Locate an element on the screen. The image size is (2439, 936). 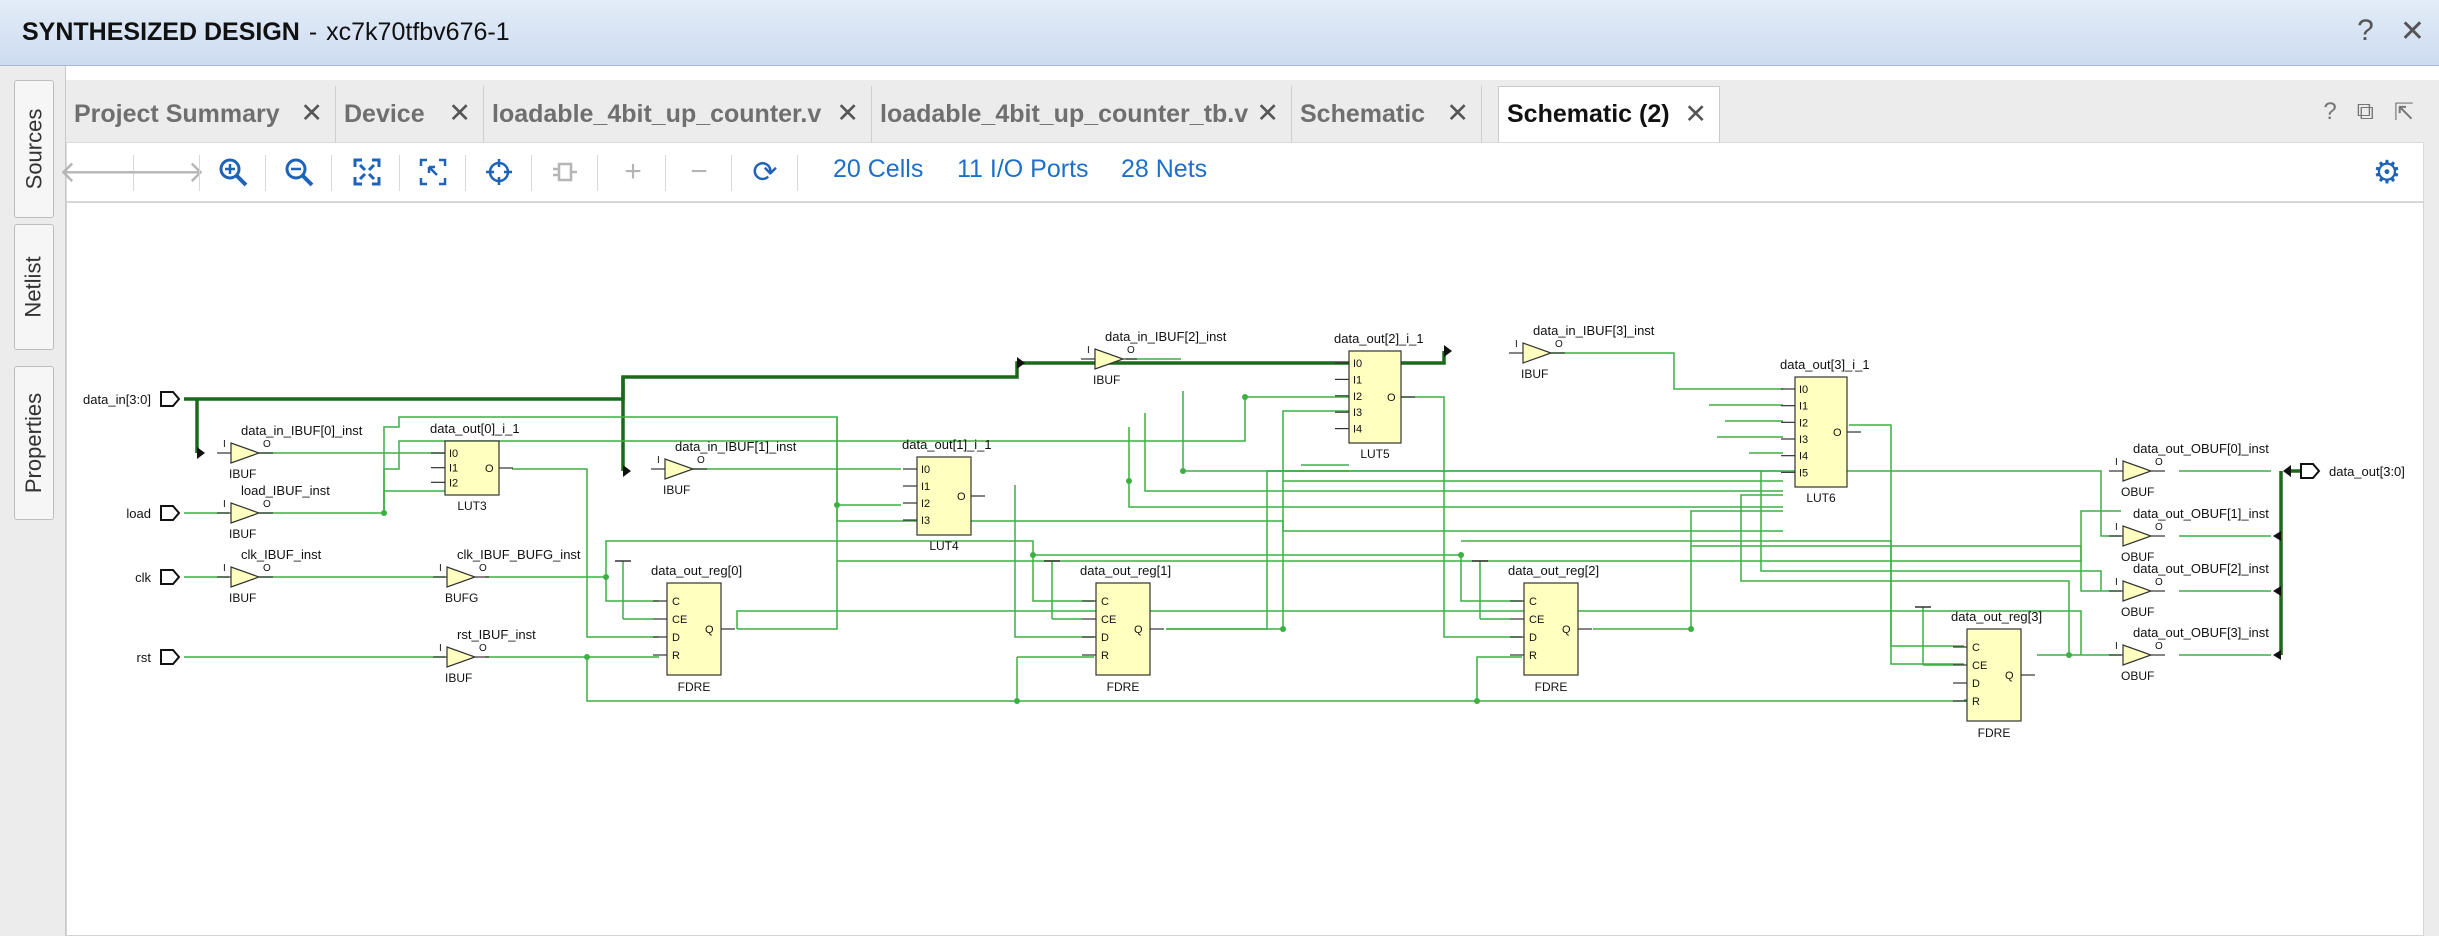
expand-cell-icon is located at coordinates (565, 172).